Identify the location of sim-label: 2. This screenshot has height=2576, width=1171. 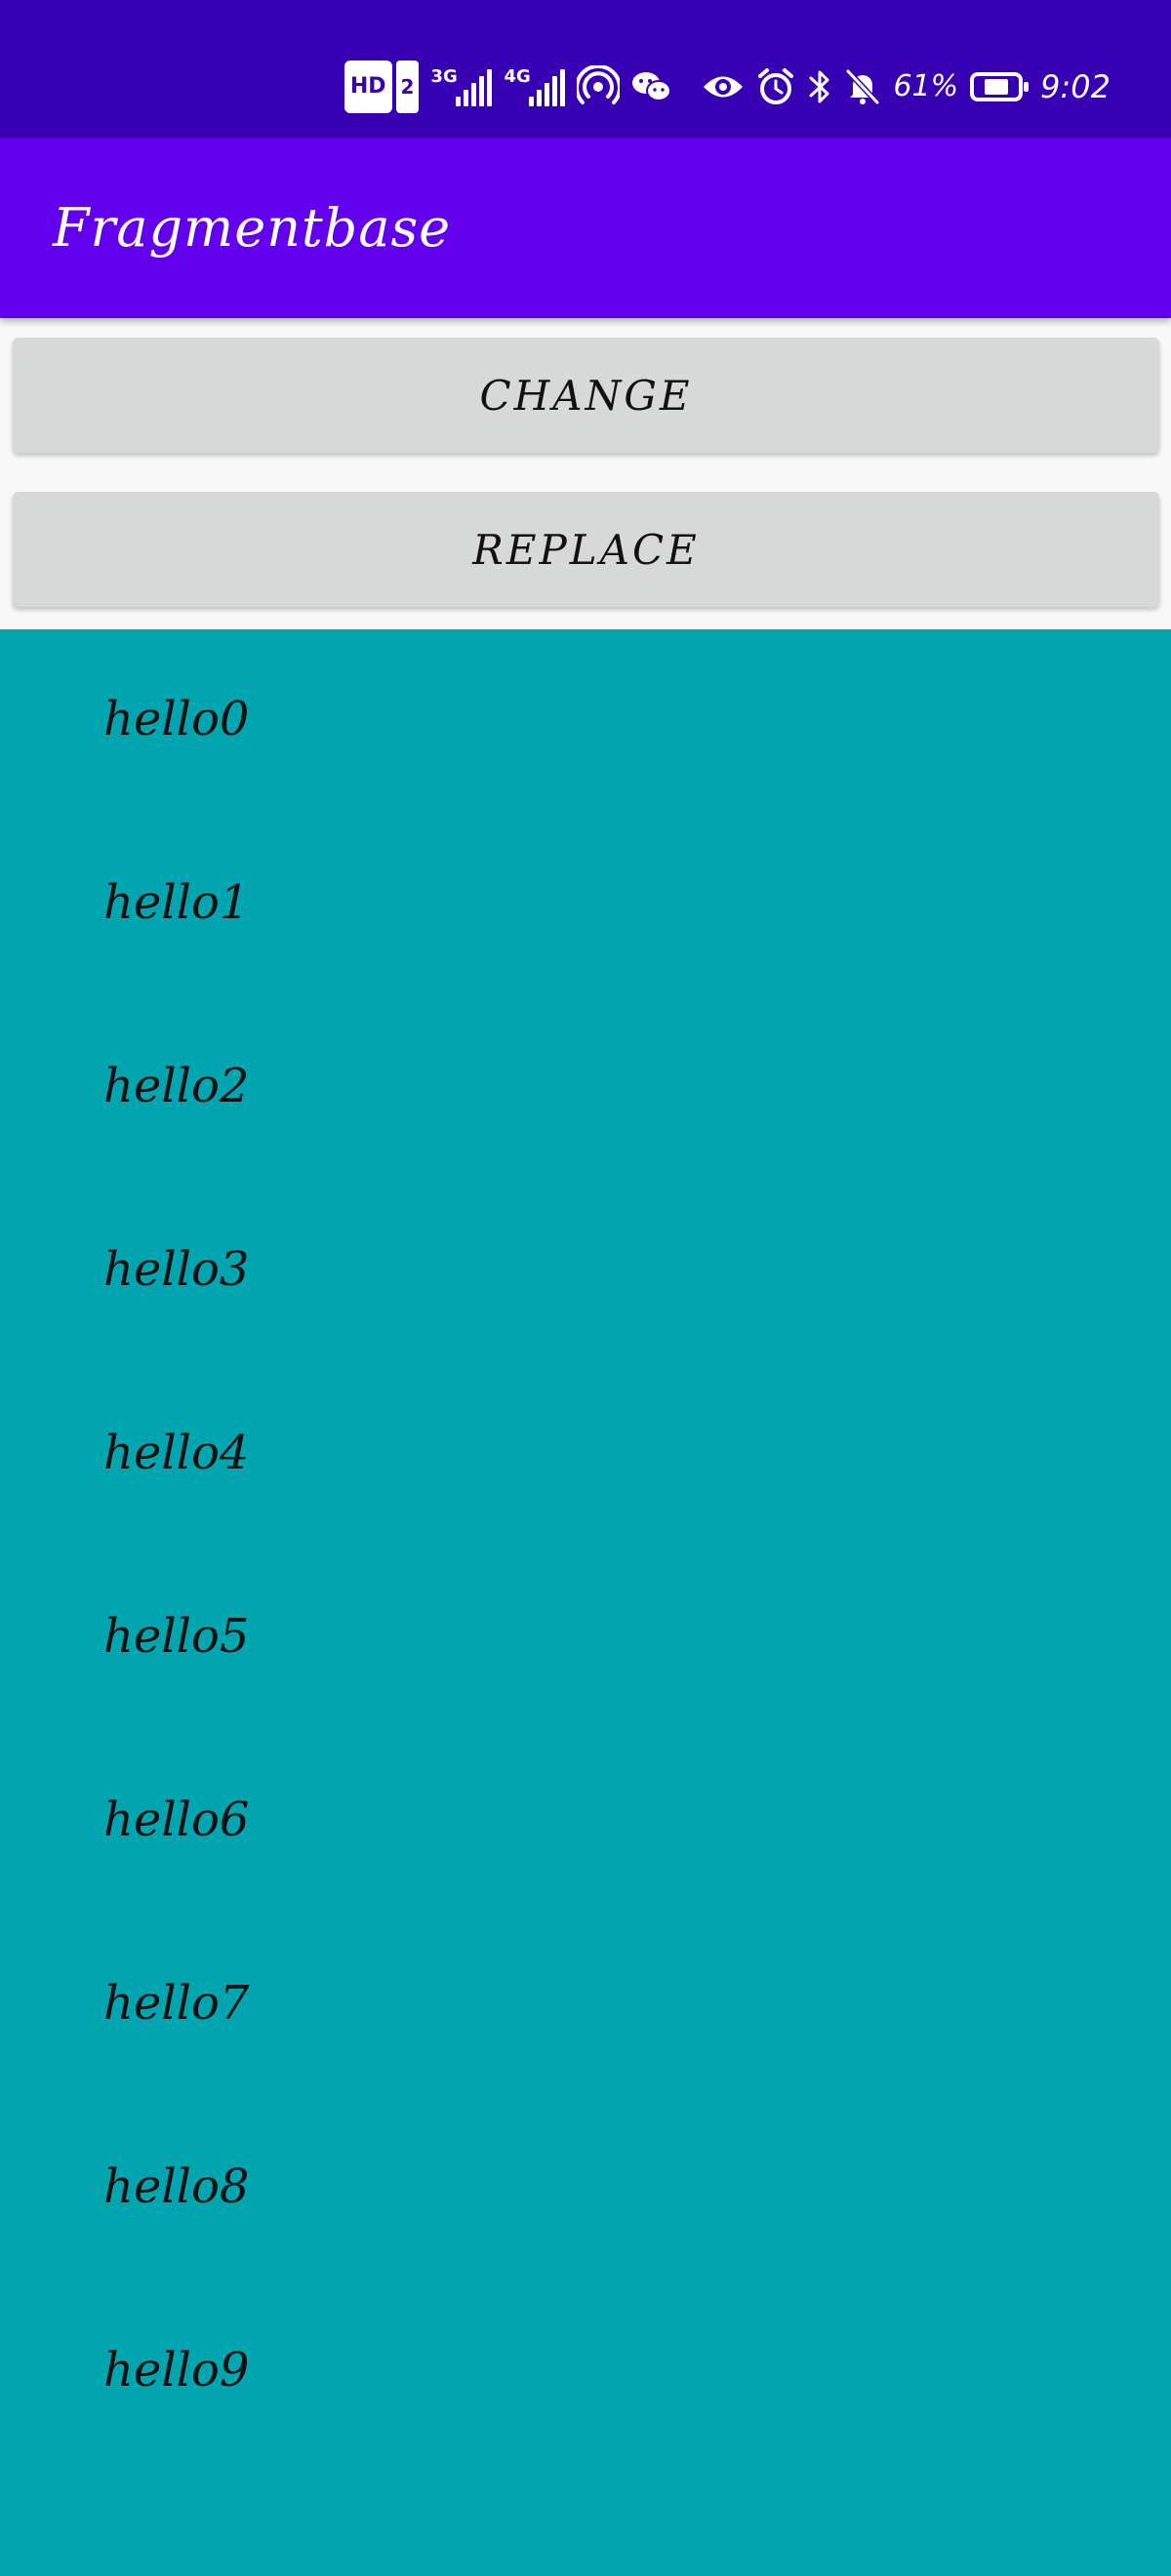
(407, 86).